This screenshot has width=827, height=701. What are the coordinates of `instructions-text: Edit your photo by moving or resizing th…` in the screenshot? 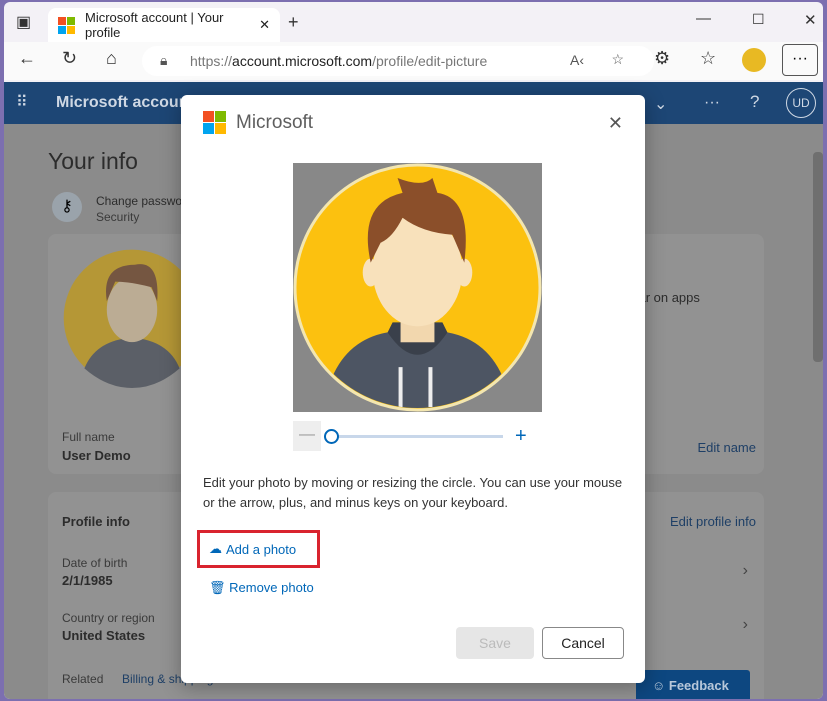 It's located at (413, 492).